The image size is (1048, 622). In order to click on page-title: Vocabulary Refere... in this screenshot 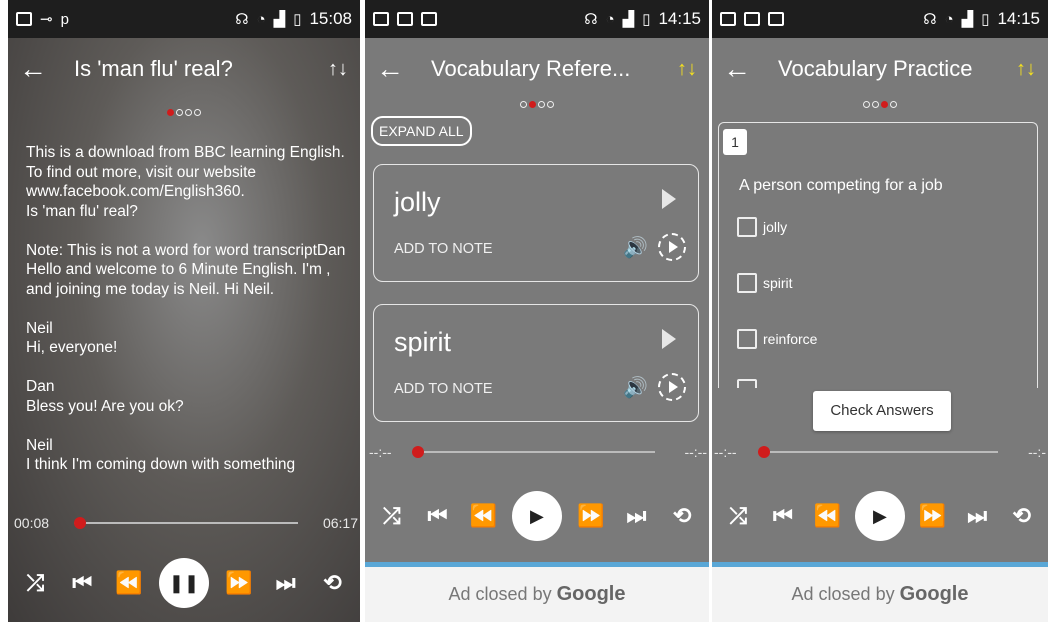, I will do `click(531, 68)`.